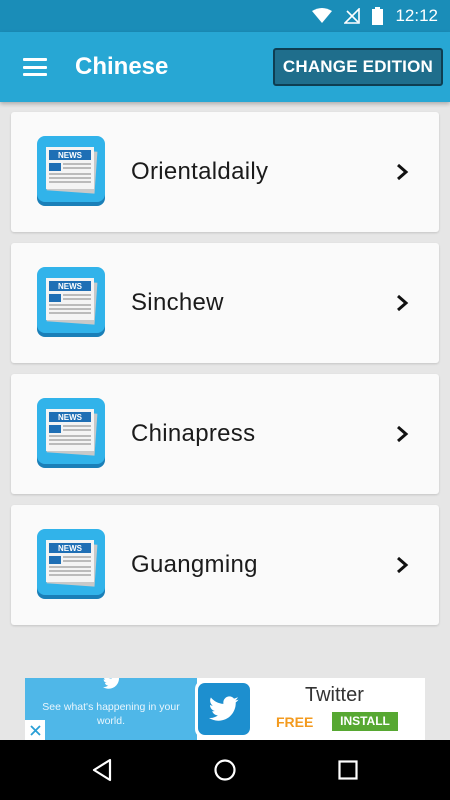 Image resolution: width=450 pixels, height=800 pixels. I want to click on twitter-app-icon, so click(224, 709).